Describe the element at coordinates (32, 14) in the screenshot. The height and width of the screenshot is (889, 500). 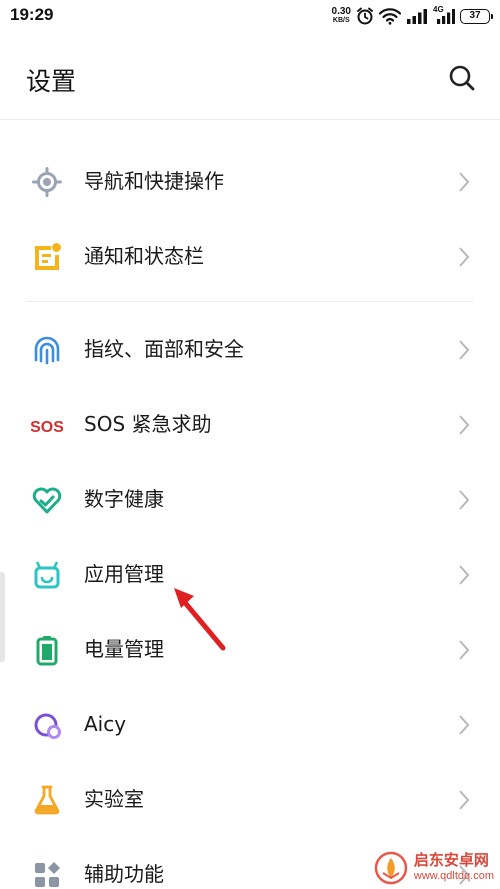
I see `status-time: 19:29` at that location.